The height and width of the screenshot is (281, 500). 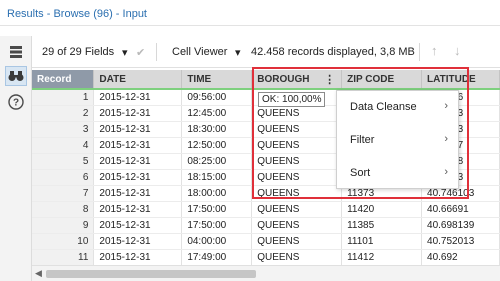 What do you see at coordinates (16, 52) in the screenshot?
I see `table-view-icon` at bounding box center [16, 52].